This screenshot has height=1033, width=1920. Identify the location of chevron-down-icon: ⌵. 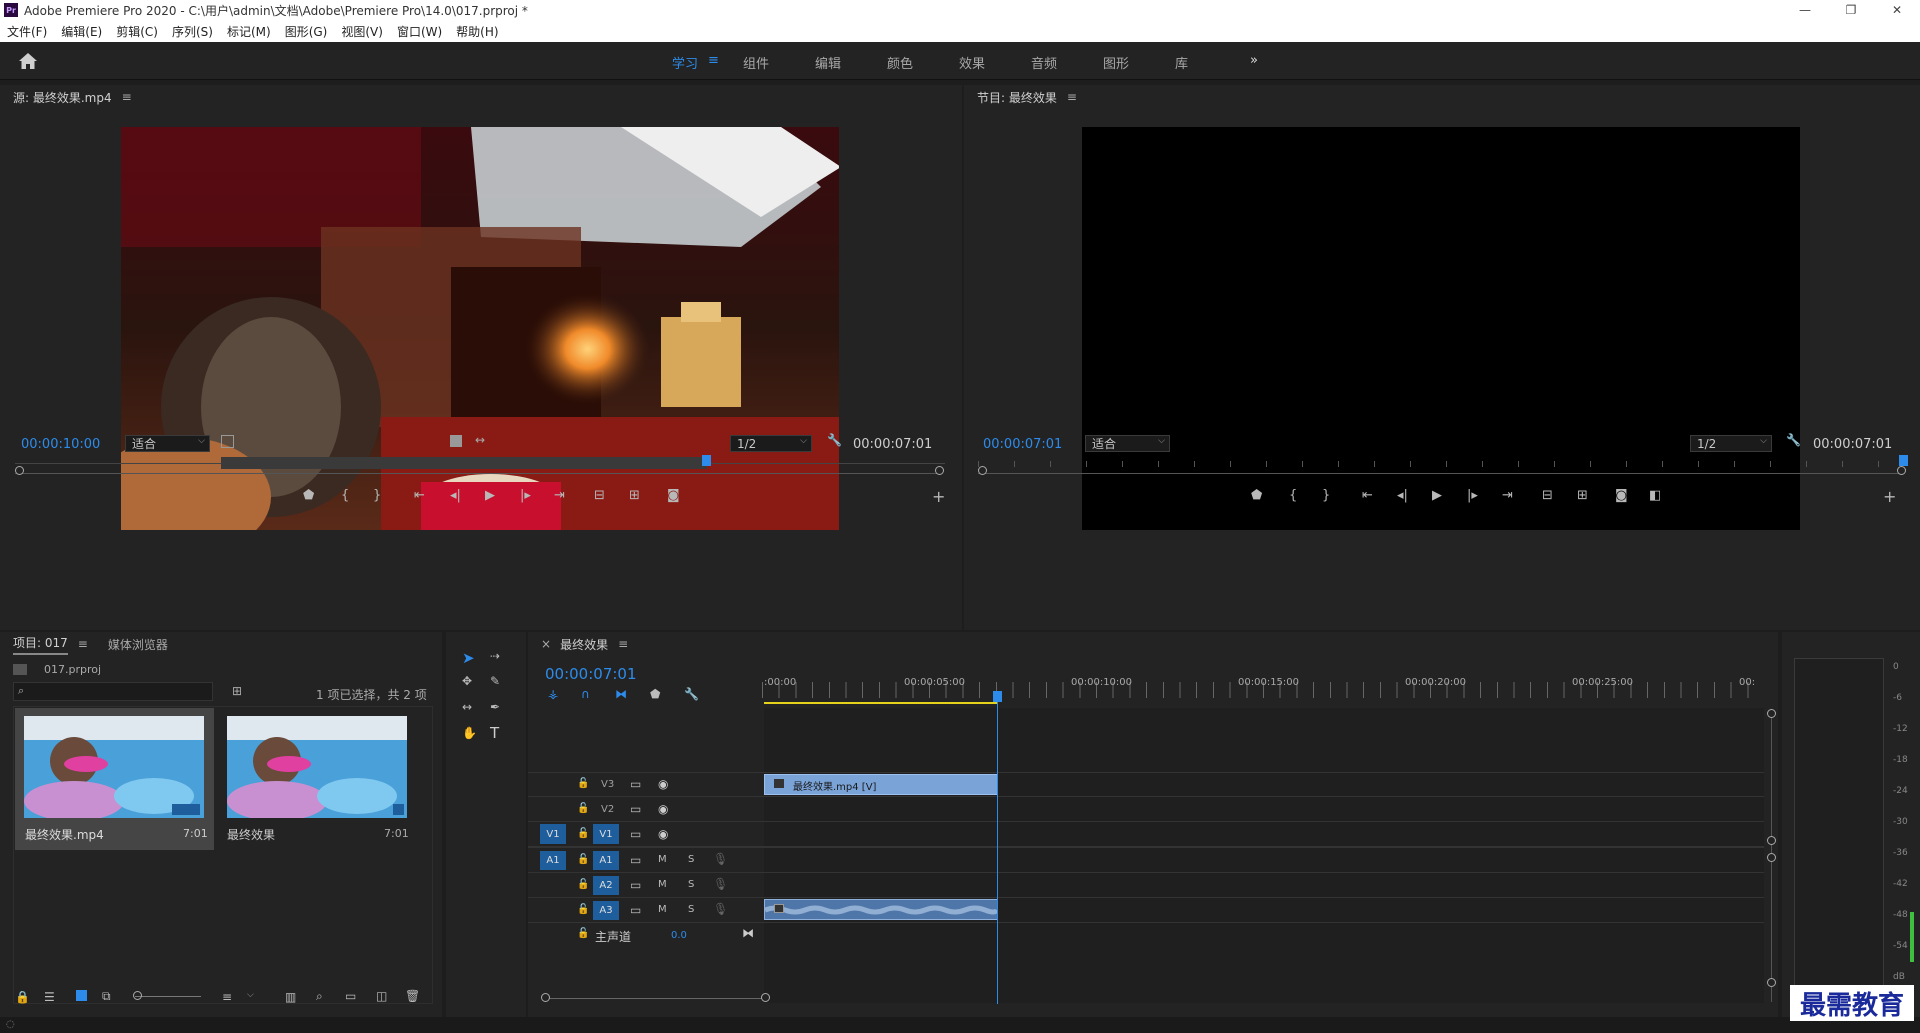
(250, 995).